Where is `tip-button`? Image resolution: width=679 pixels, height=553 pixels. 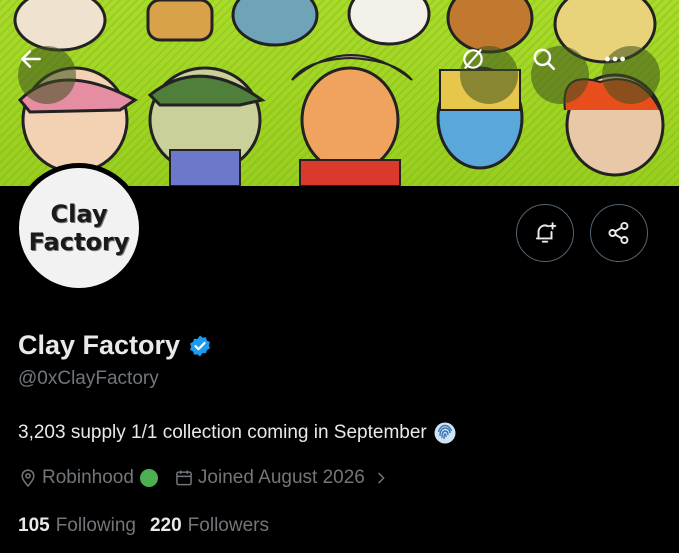
tip-button is located at coordinates (489, 75).